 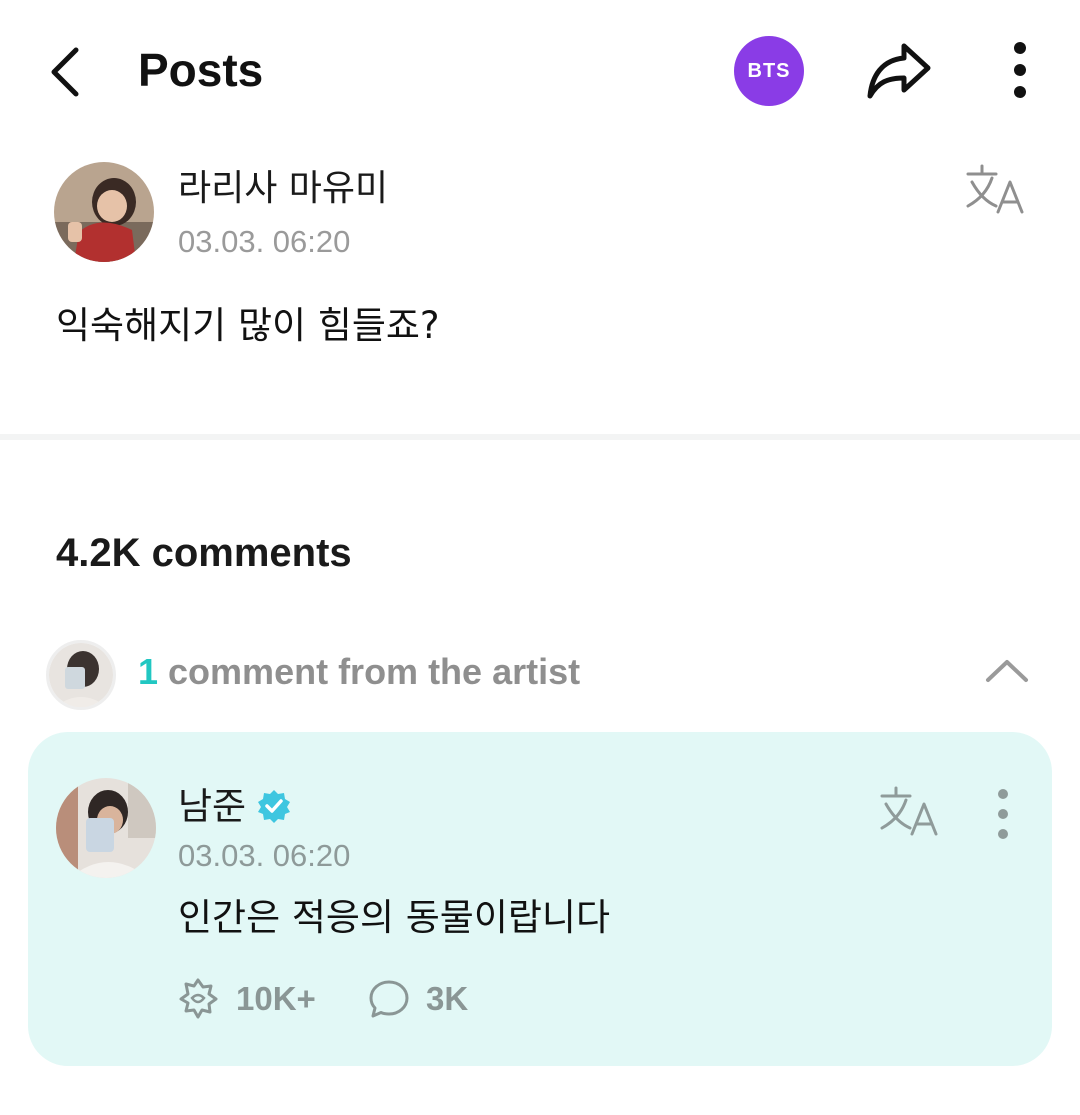 What do you see at coordinates (276, 998) in the screenshot?
I see `like-count: 10K+` at bounding box center [276, 998].